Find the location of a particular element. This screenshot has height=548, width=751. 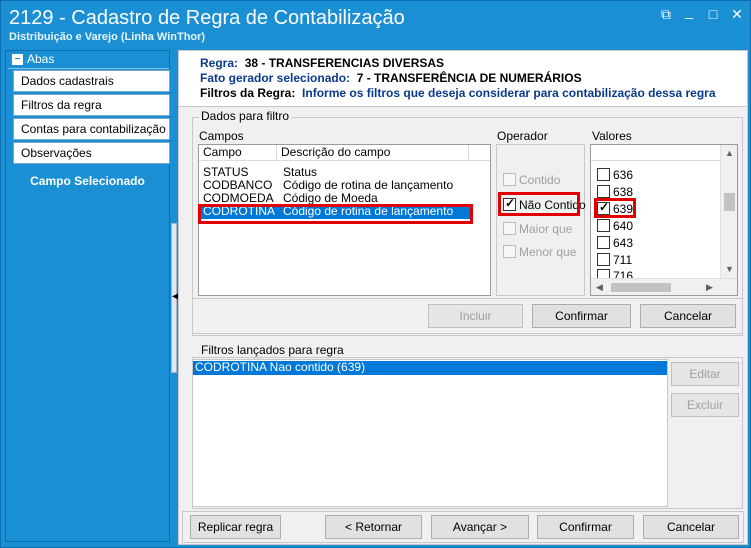

regra-value: 38 - TRANSFERENCIAS DIVERSAS is located at coordinates (344, 63).